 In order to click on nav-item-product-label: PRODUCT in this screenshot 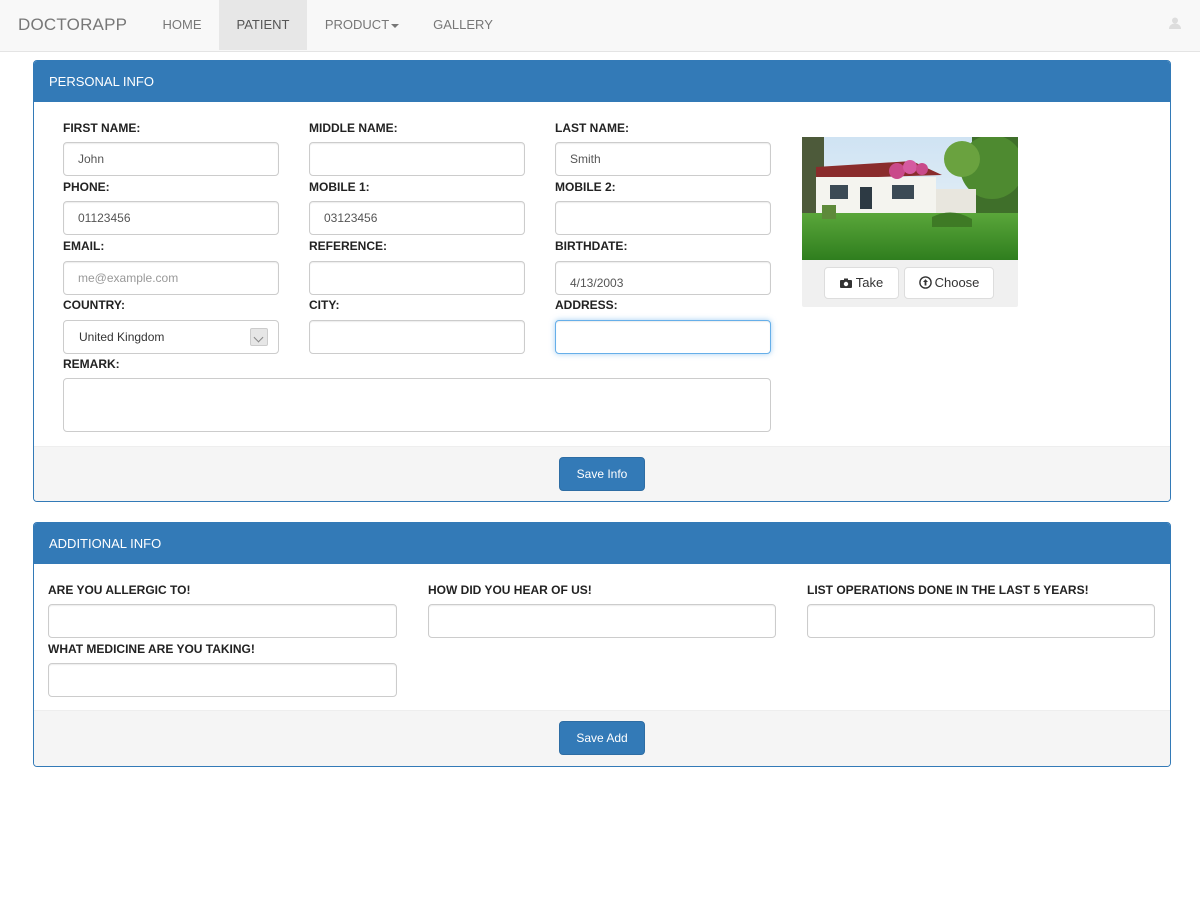, I will do `click(357, 24)`.